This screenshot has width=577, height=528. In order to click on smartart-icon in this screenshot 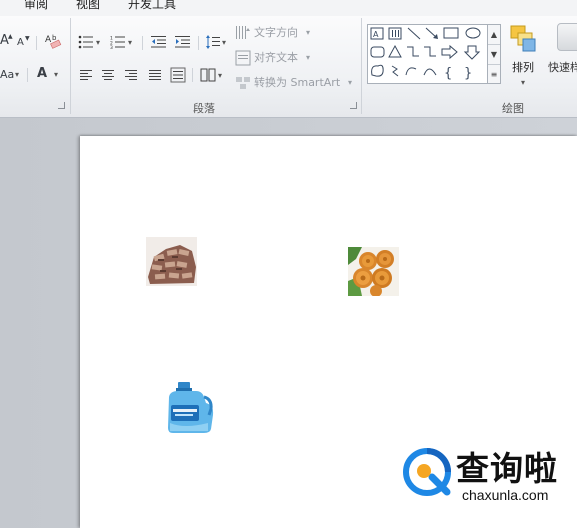, I will do `click(243, 83)`.